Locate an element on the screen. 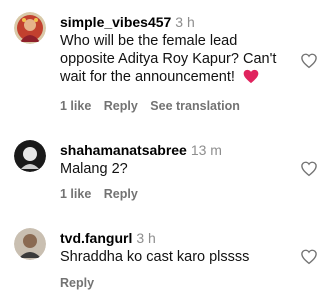 This screenshot has width=332, height=296. comment-actions: 1 like Reply See translation is located at coordinates (154, 106).